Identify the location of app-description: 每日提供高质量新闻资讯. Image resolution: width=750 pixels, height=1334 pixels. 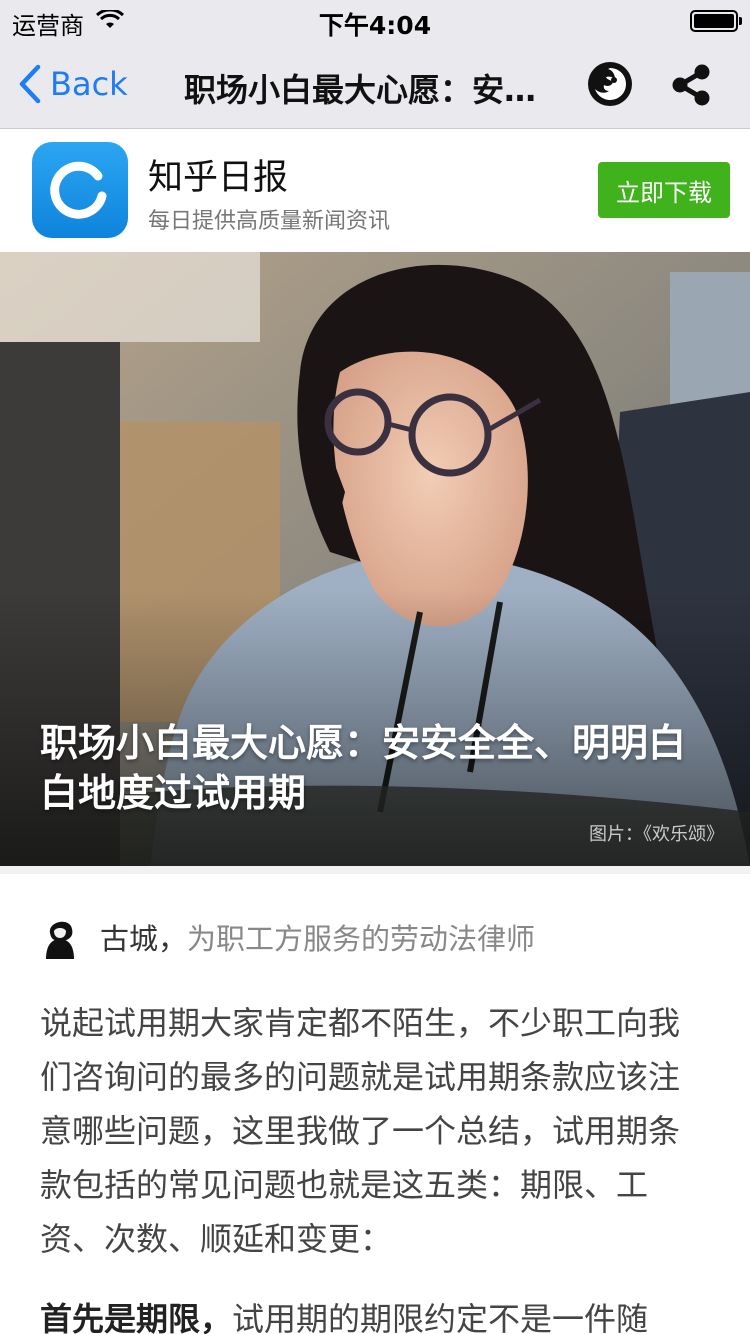
(269, 221).